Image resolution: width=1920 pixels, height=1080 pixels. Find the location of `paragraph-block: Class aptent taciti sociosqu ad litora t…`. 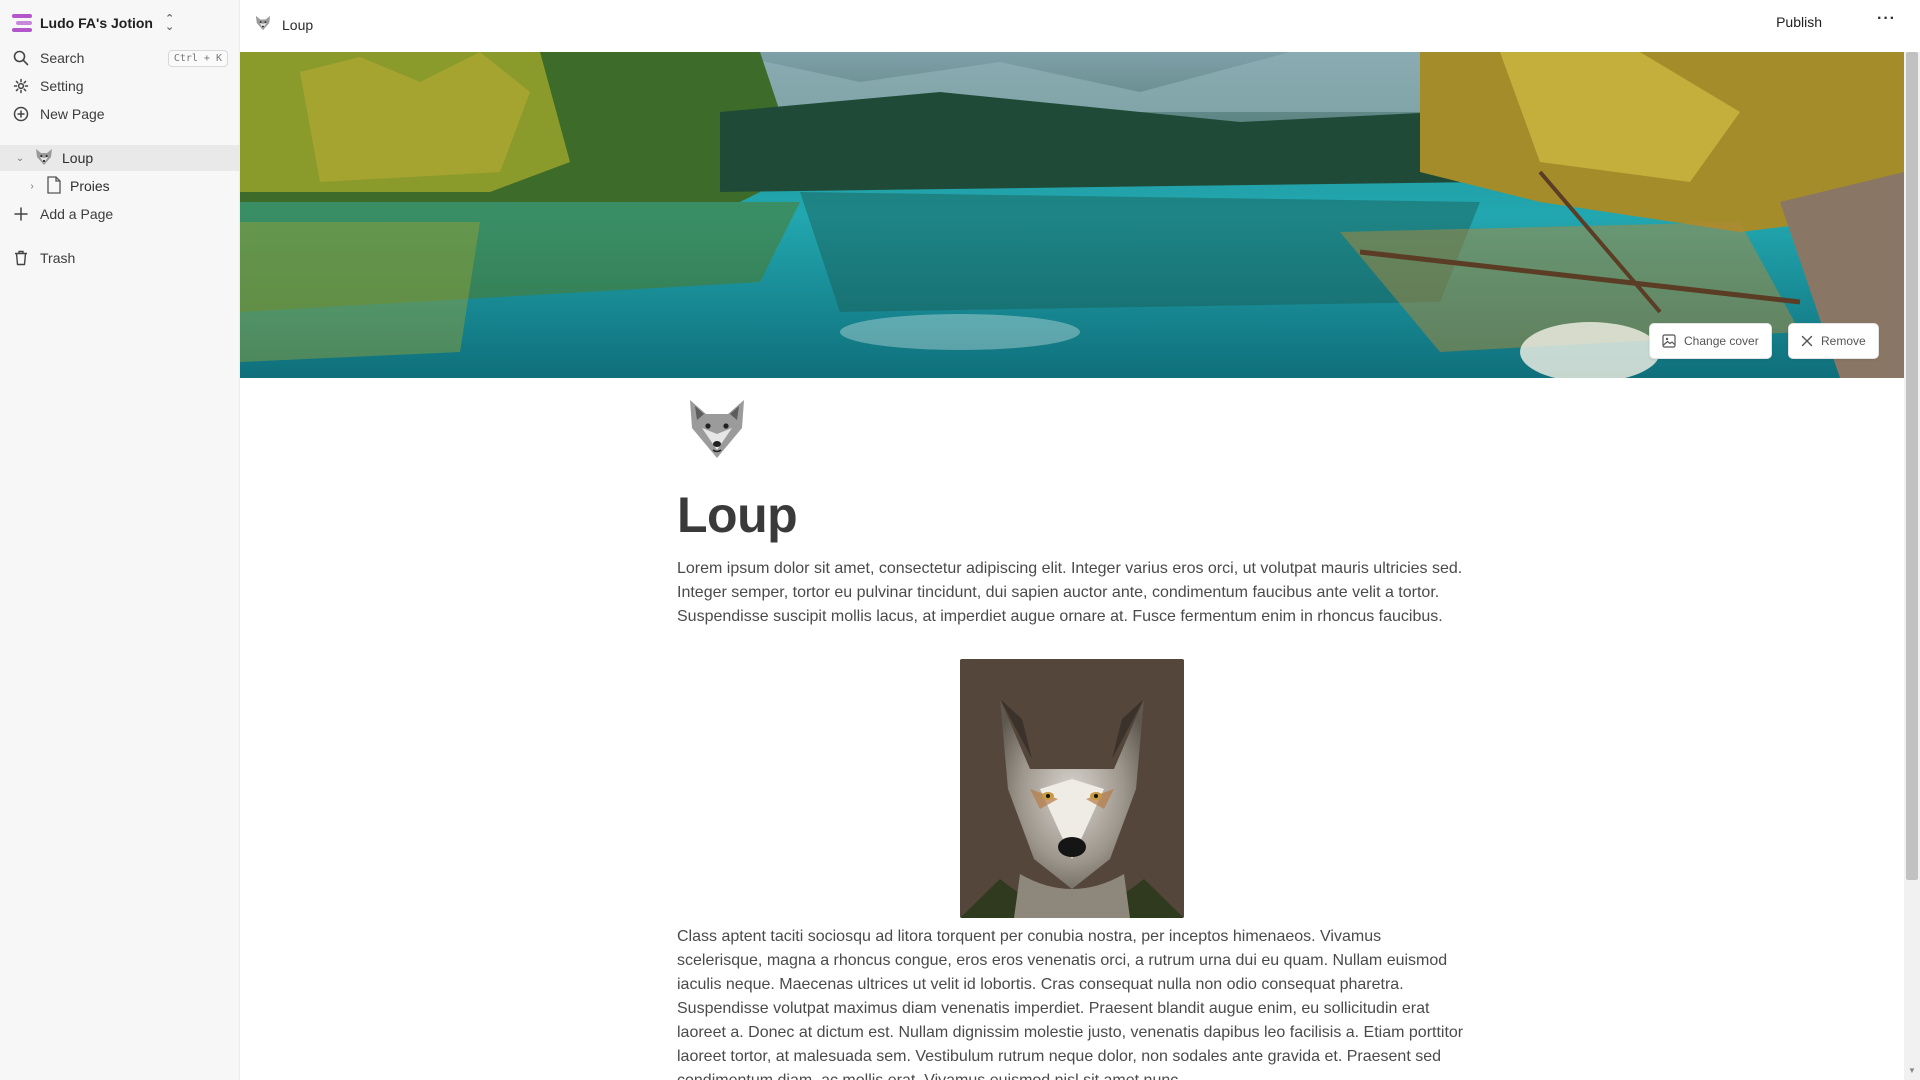

paragraph-block: Class aptent taciti sociosqu ad litora t… is located at coordinates (1072, 1002).